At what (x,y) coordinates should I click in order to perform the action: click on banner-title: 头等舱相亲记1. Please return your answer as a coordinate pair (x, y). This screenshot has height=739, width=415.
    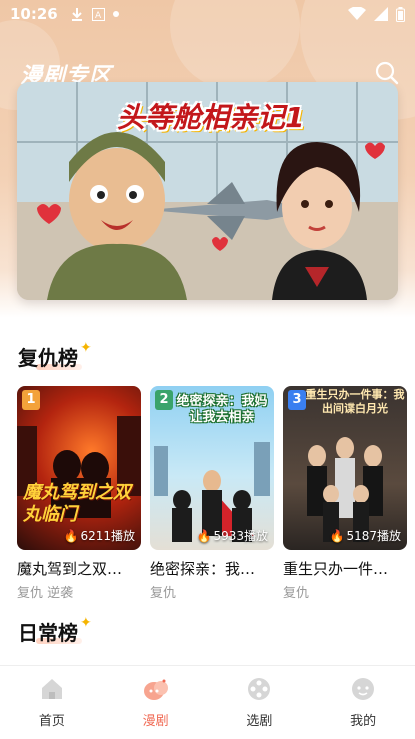
    Looking at the image, I should click on (211, 117).